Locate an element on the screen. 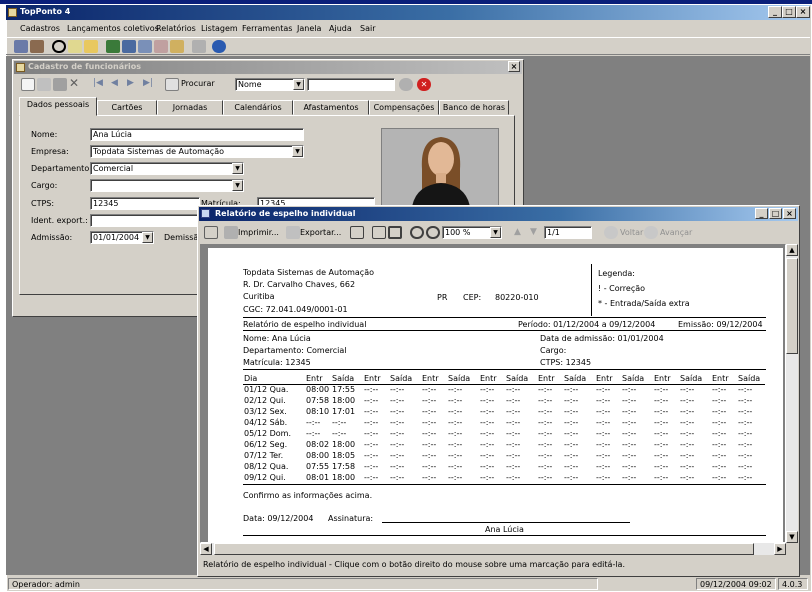 The height and width of the screenshot is (592, 812). search-input is located at coordinates (351, 84).